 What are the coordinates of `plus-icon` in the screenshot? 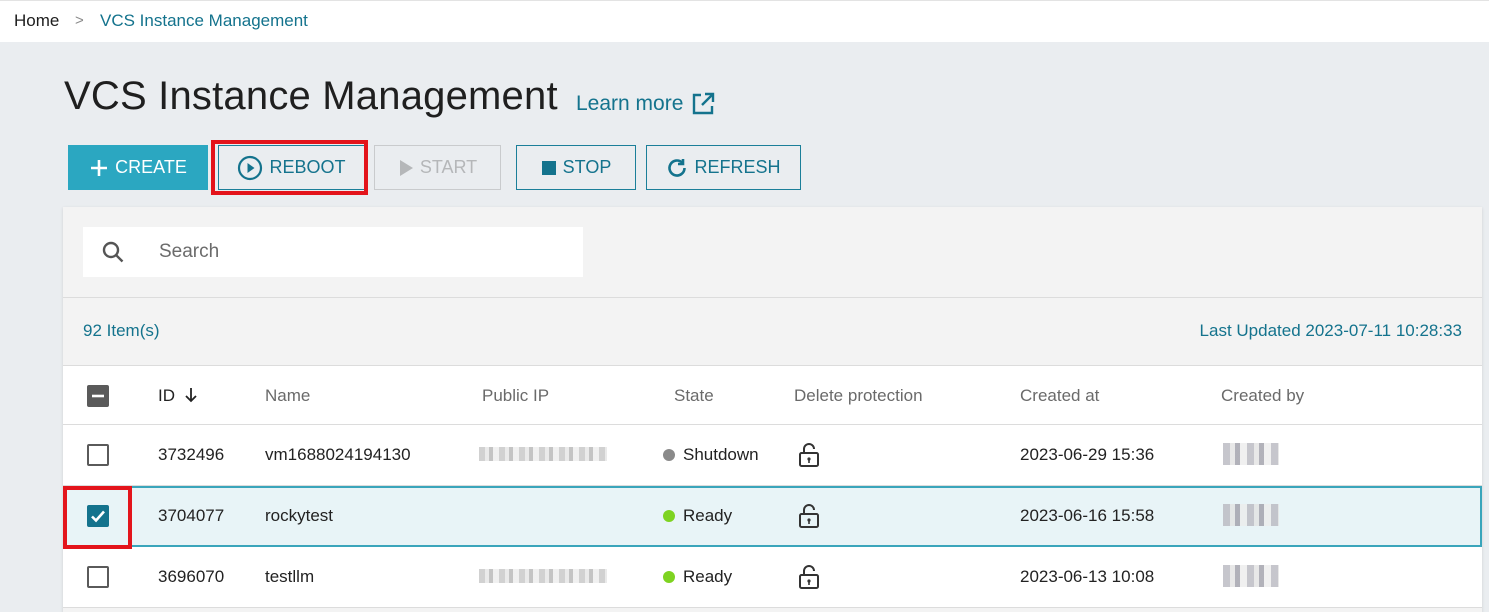 It's located at (99, 167).